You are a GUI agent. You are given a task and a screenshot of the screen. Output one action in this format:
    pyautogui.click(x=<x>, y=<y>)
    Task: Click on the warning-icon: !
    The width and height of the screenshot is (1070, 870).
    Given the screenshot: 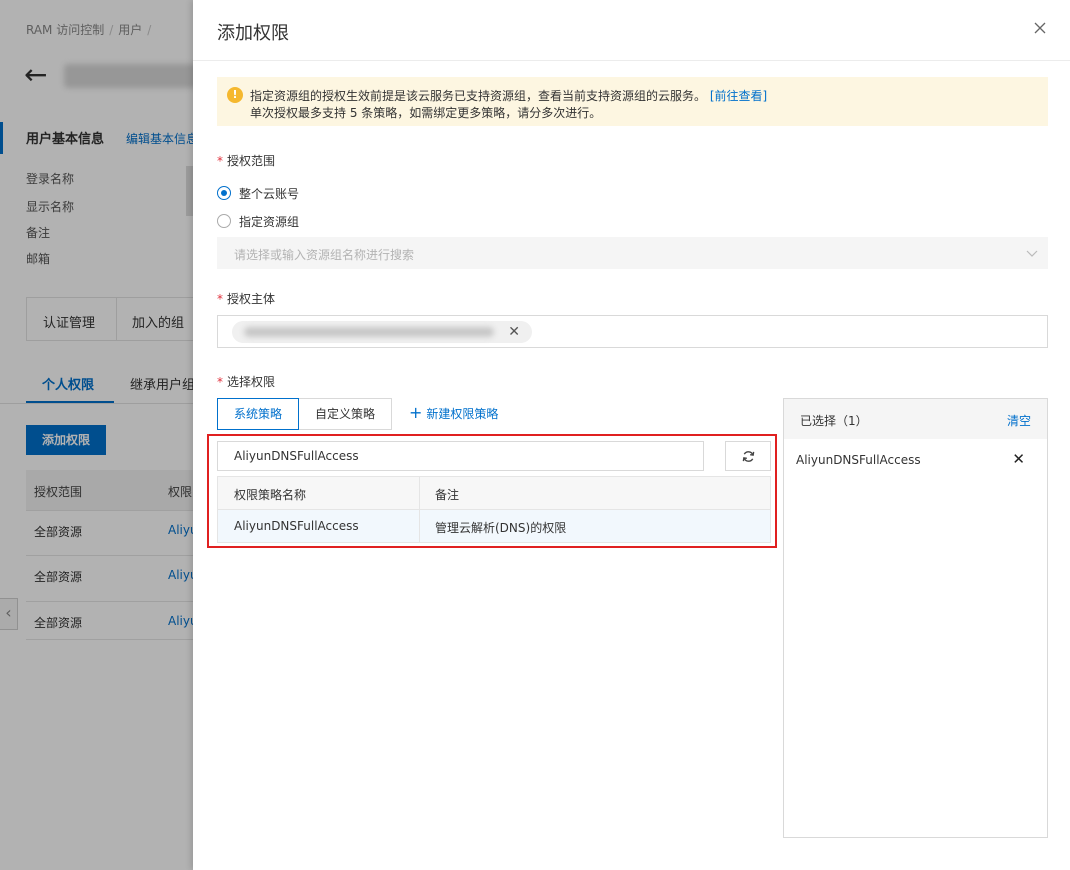 What is the action you would take?
    pyautogui.click(x=235, y=95)
    